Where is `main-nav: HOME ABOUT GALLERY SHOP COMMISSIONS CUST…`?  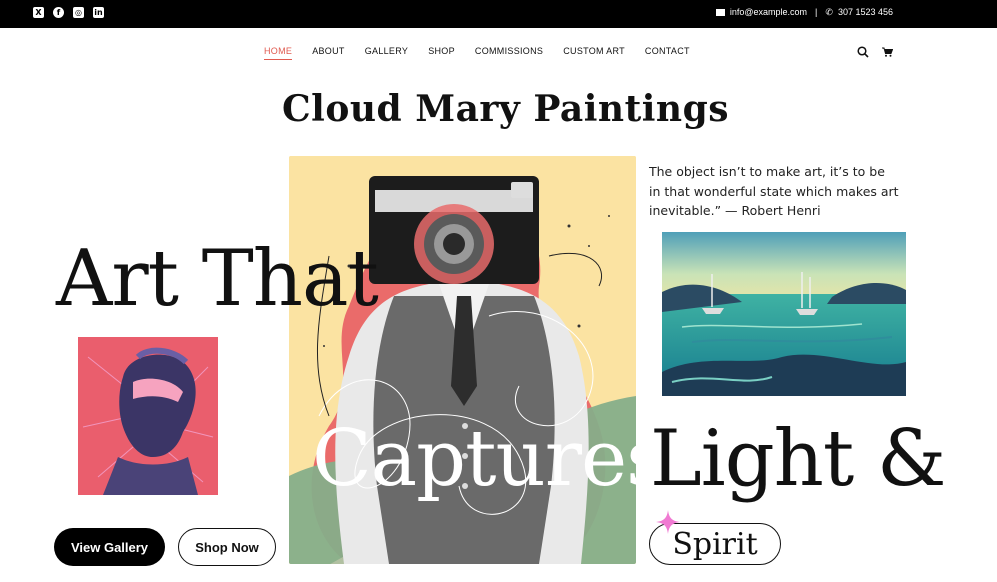
main-nav: HOME ABOUT GALLERY SHOP COMMISSIONS CUST… is located at coordinates (477, 53).